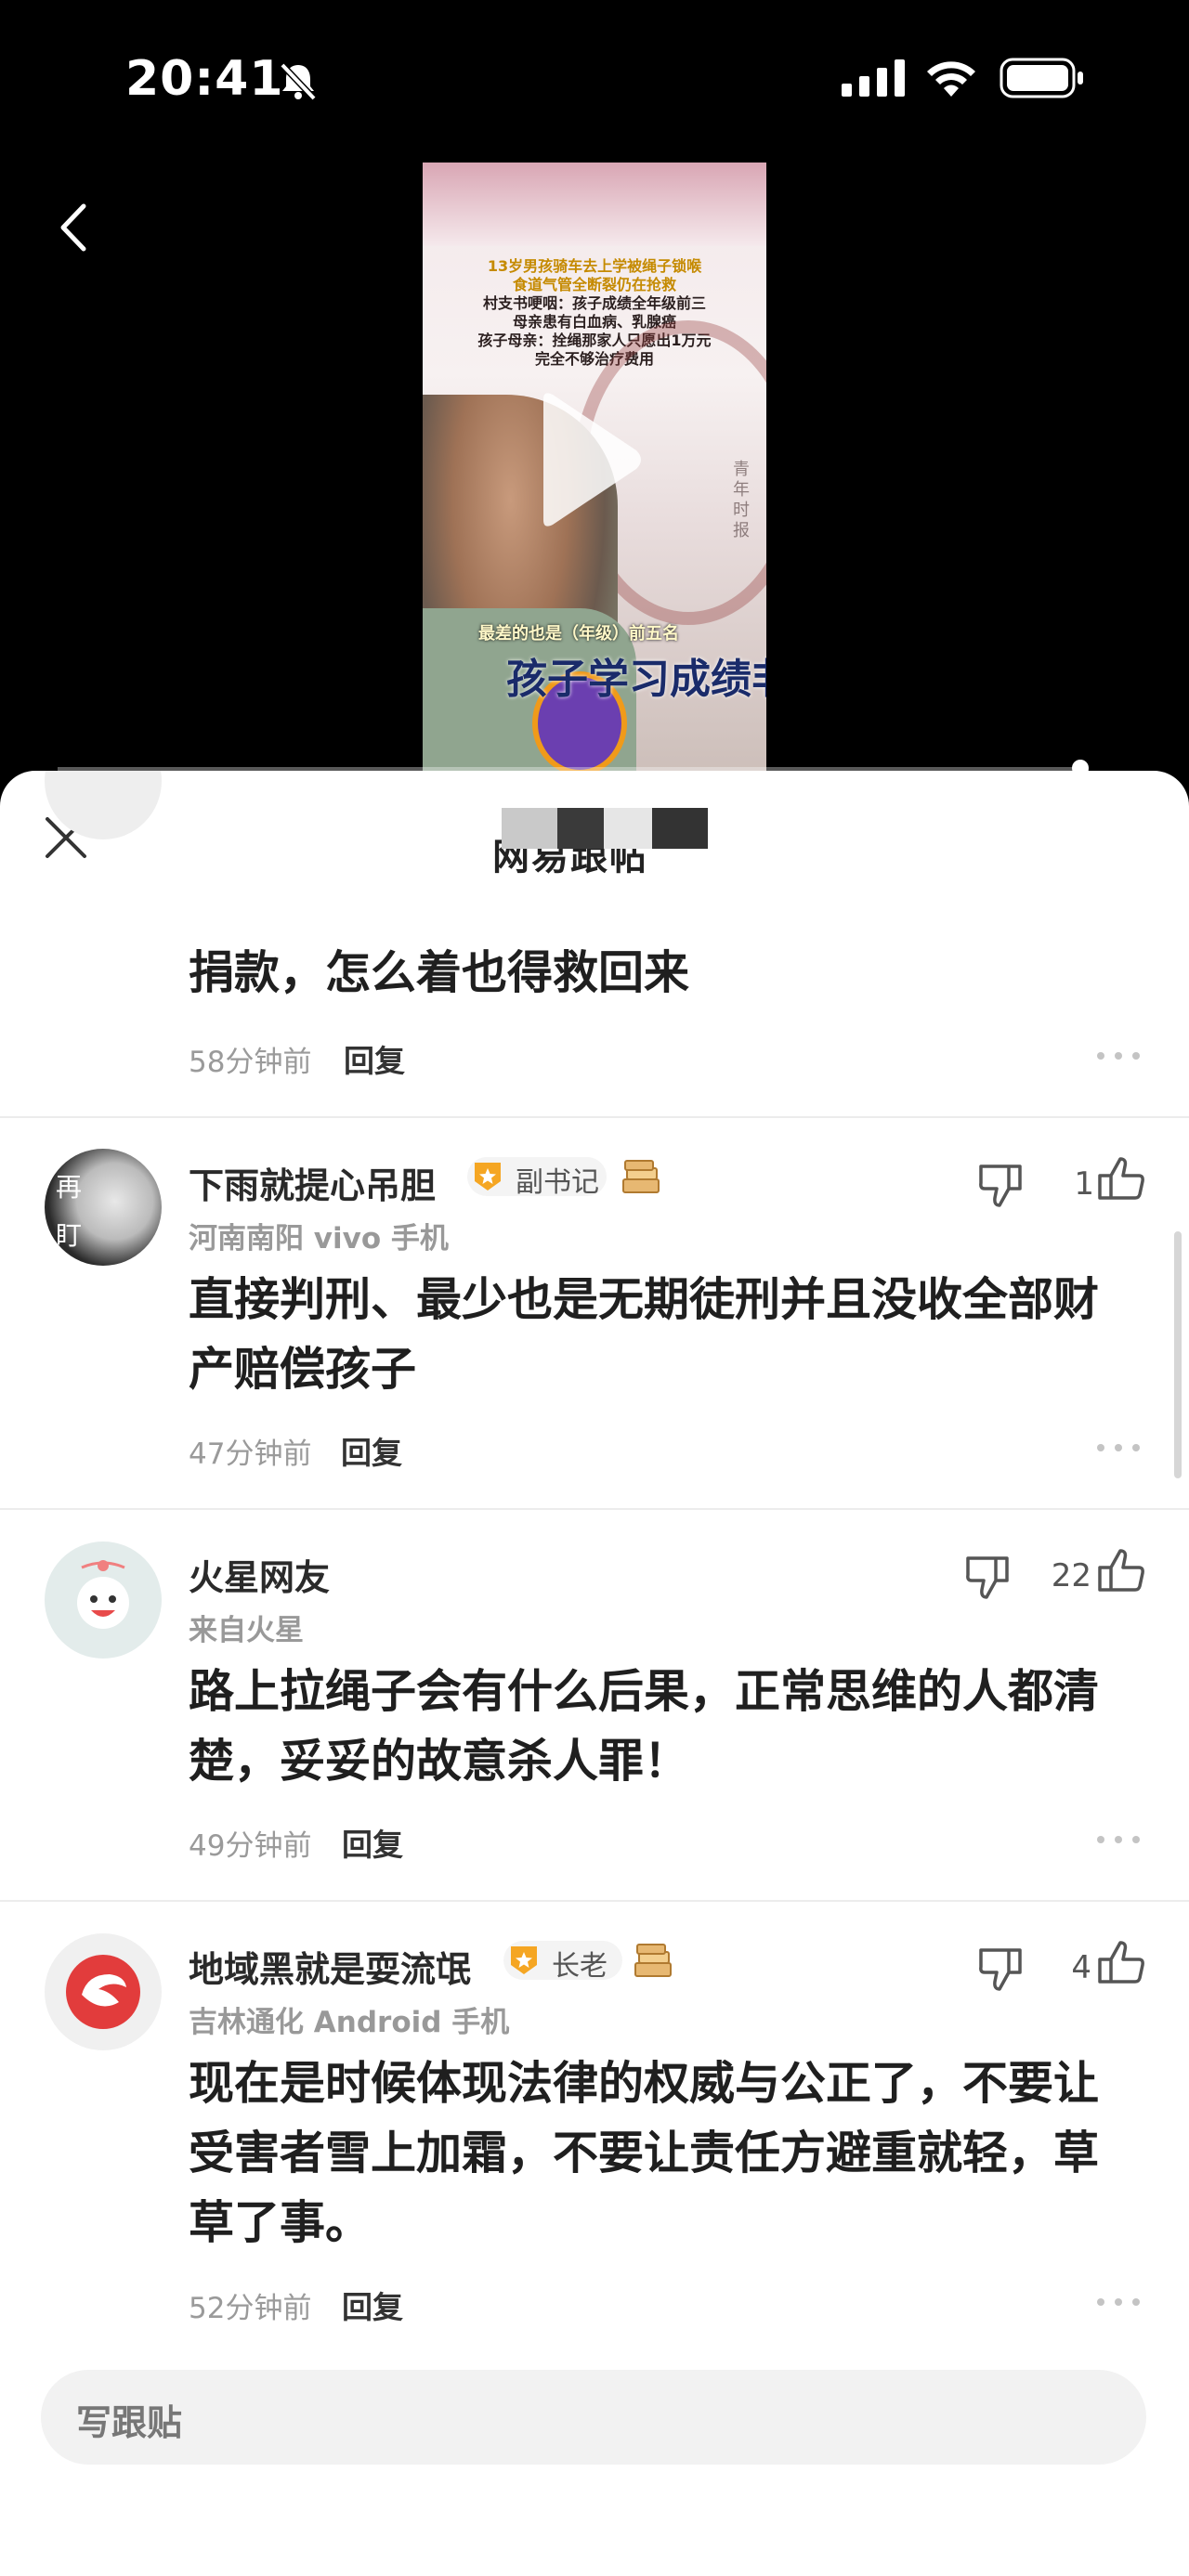 The height and width of the screenshot is (2576, 1189). What do you see at coordinates (76, 227) in the screenshot?
I see `back-icon` at bounding box center [76, 227].